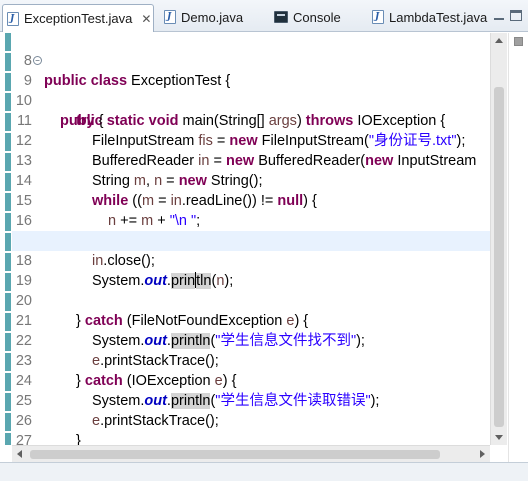 The width and height of the screenshot is (528, 481). What do you see at coordinates (438, 17) in the screenshot?
I see `tab-label: LambdaTest.java` at bounding box center [438, 17].